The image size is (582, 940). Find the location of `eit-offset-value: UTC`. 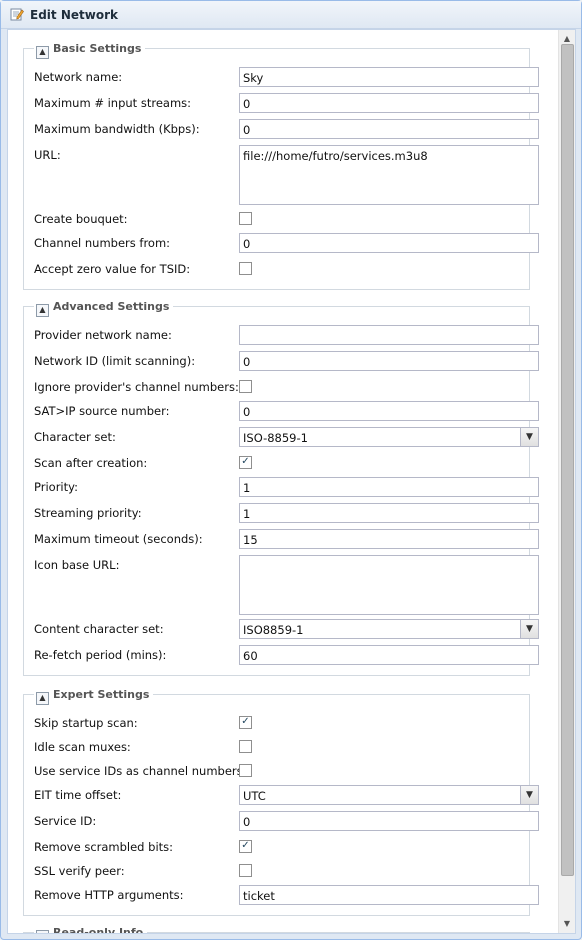

eit-offset-value: UTC is located at coordinates (254, 796).